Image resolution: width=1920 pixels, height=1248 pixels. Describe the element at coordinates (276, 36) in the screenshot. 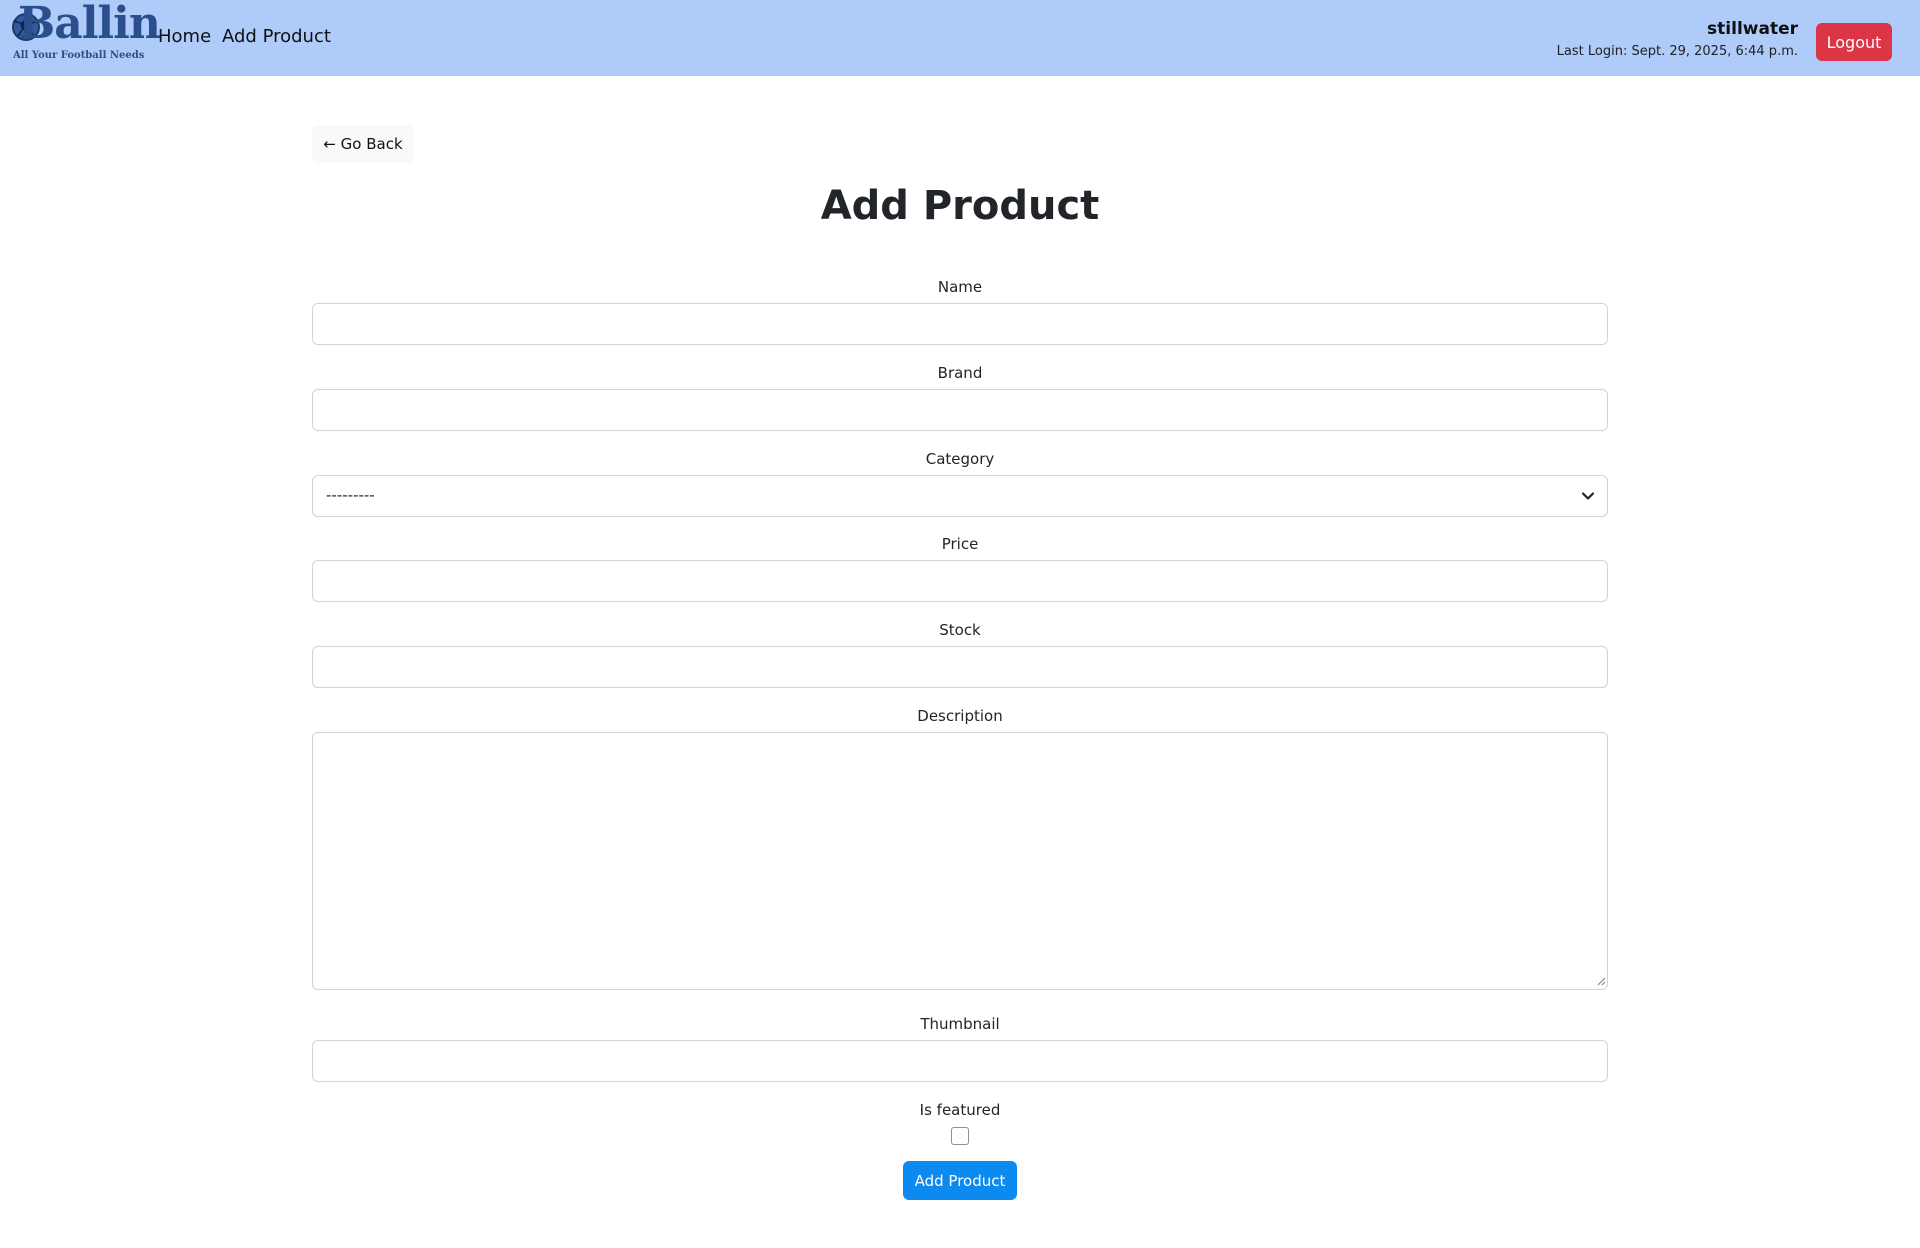

I see `nav-add-product-link: Add Product` at that location.